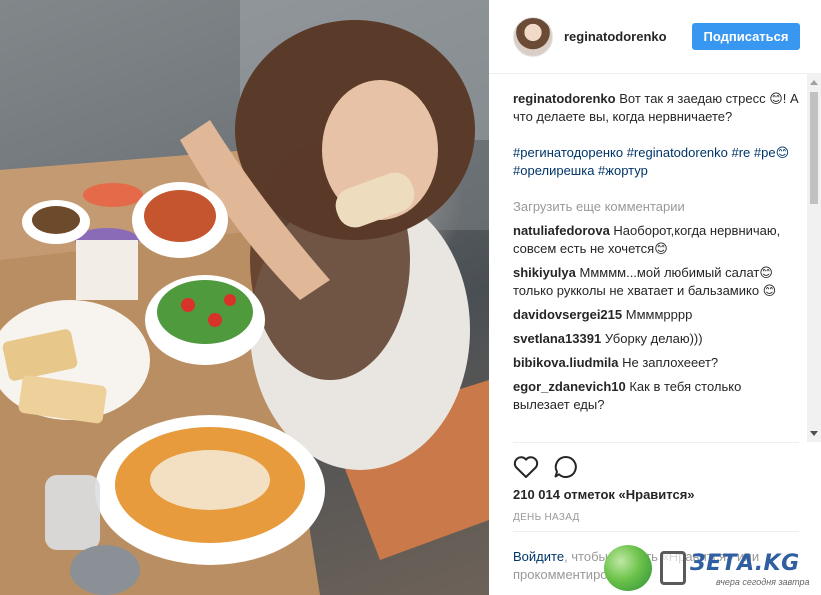  I want to click on scrollbar-thumb, so click(814, 148).